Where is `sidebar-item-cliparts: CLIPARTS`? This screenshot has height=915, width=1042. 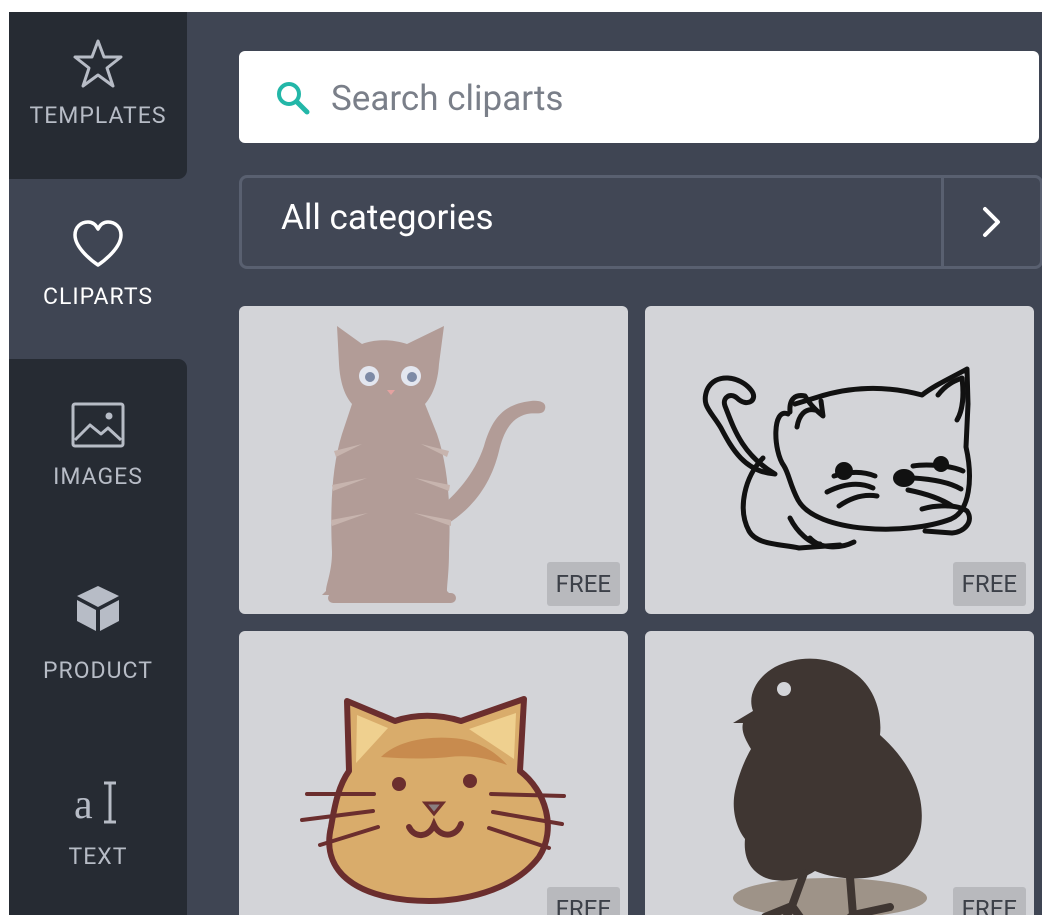
sidebar-item-cliparts: CLIPARTS is located at coordinates (98, 269).